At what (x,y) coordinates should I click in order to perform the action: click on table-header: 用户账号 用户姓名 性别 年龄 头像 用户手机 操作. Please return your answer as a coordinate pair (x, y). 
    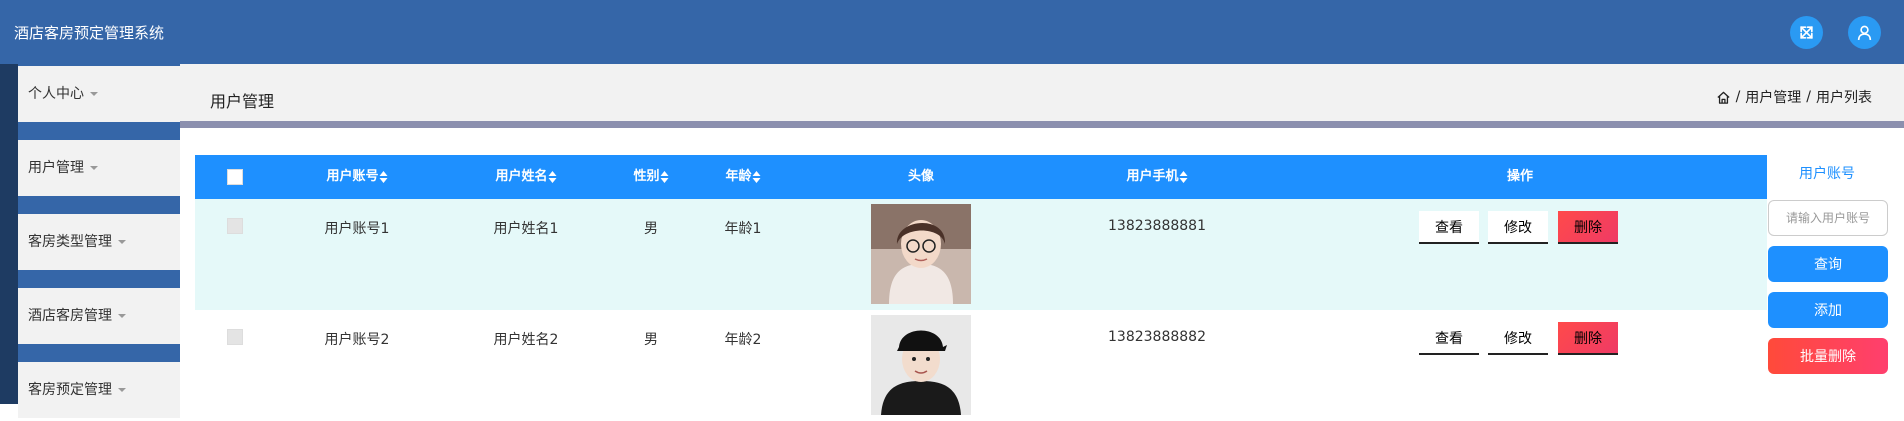
    Looking at the image, I should click on (981, 177).